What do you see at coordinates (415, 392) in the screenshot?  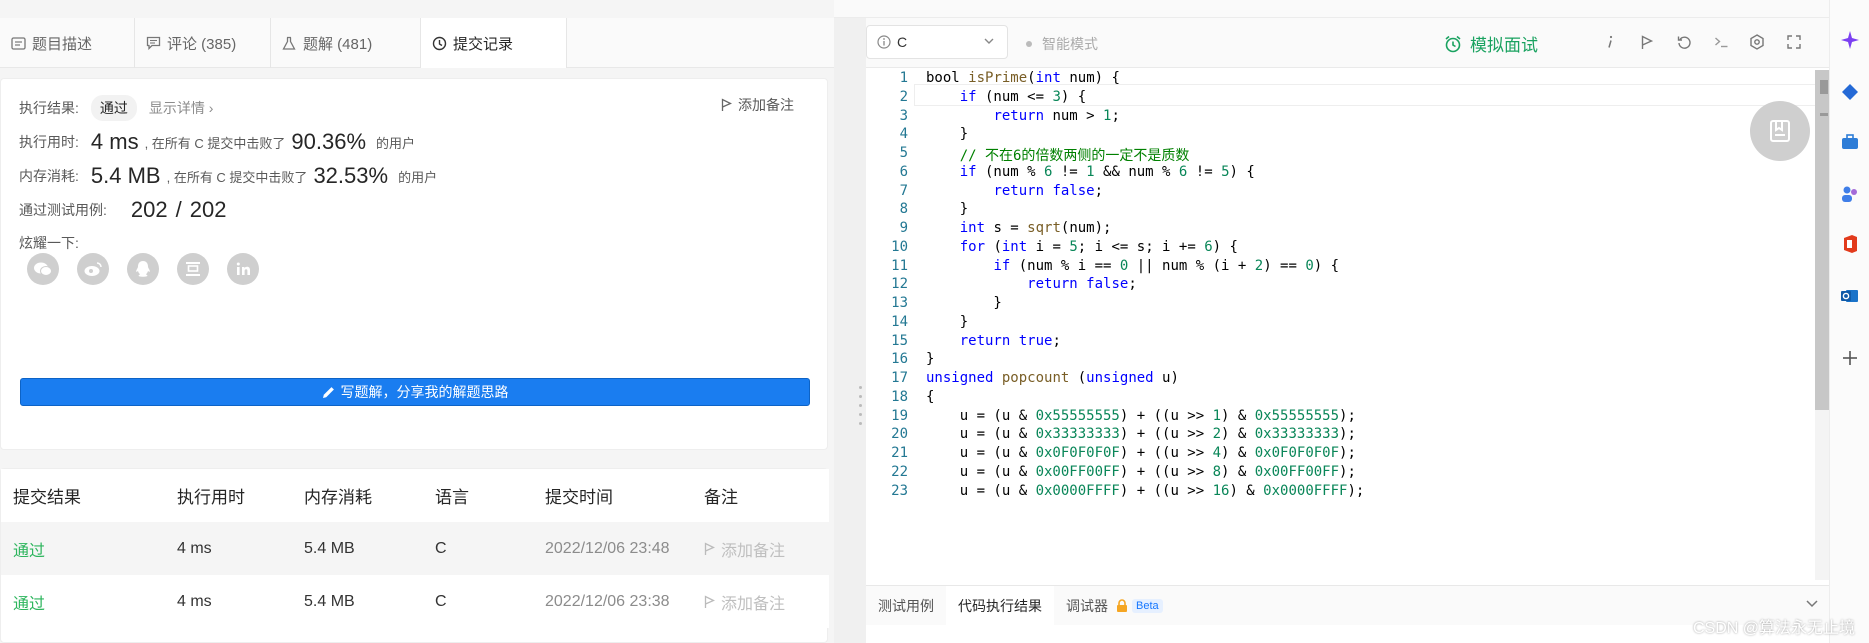 I see `write-solution-button: 写题解，分享我的解题思路` at bounding box center [415, 392].